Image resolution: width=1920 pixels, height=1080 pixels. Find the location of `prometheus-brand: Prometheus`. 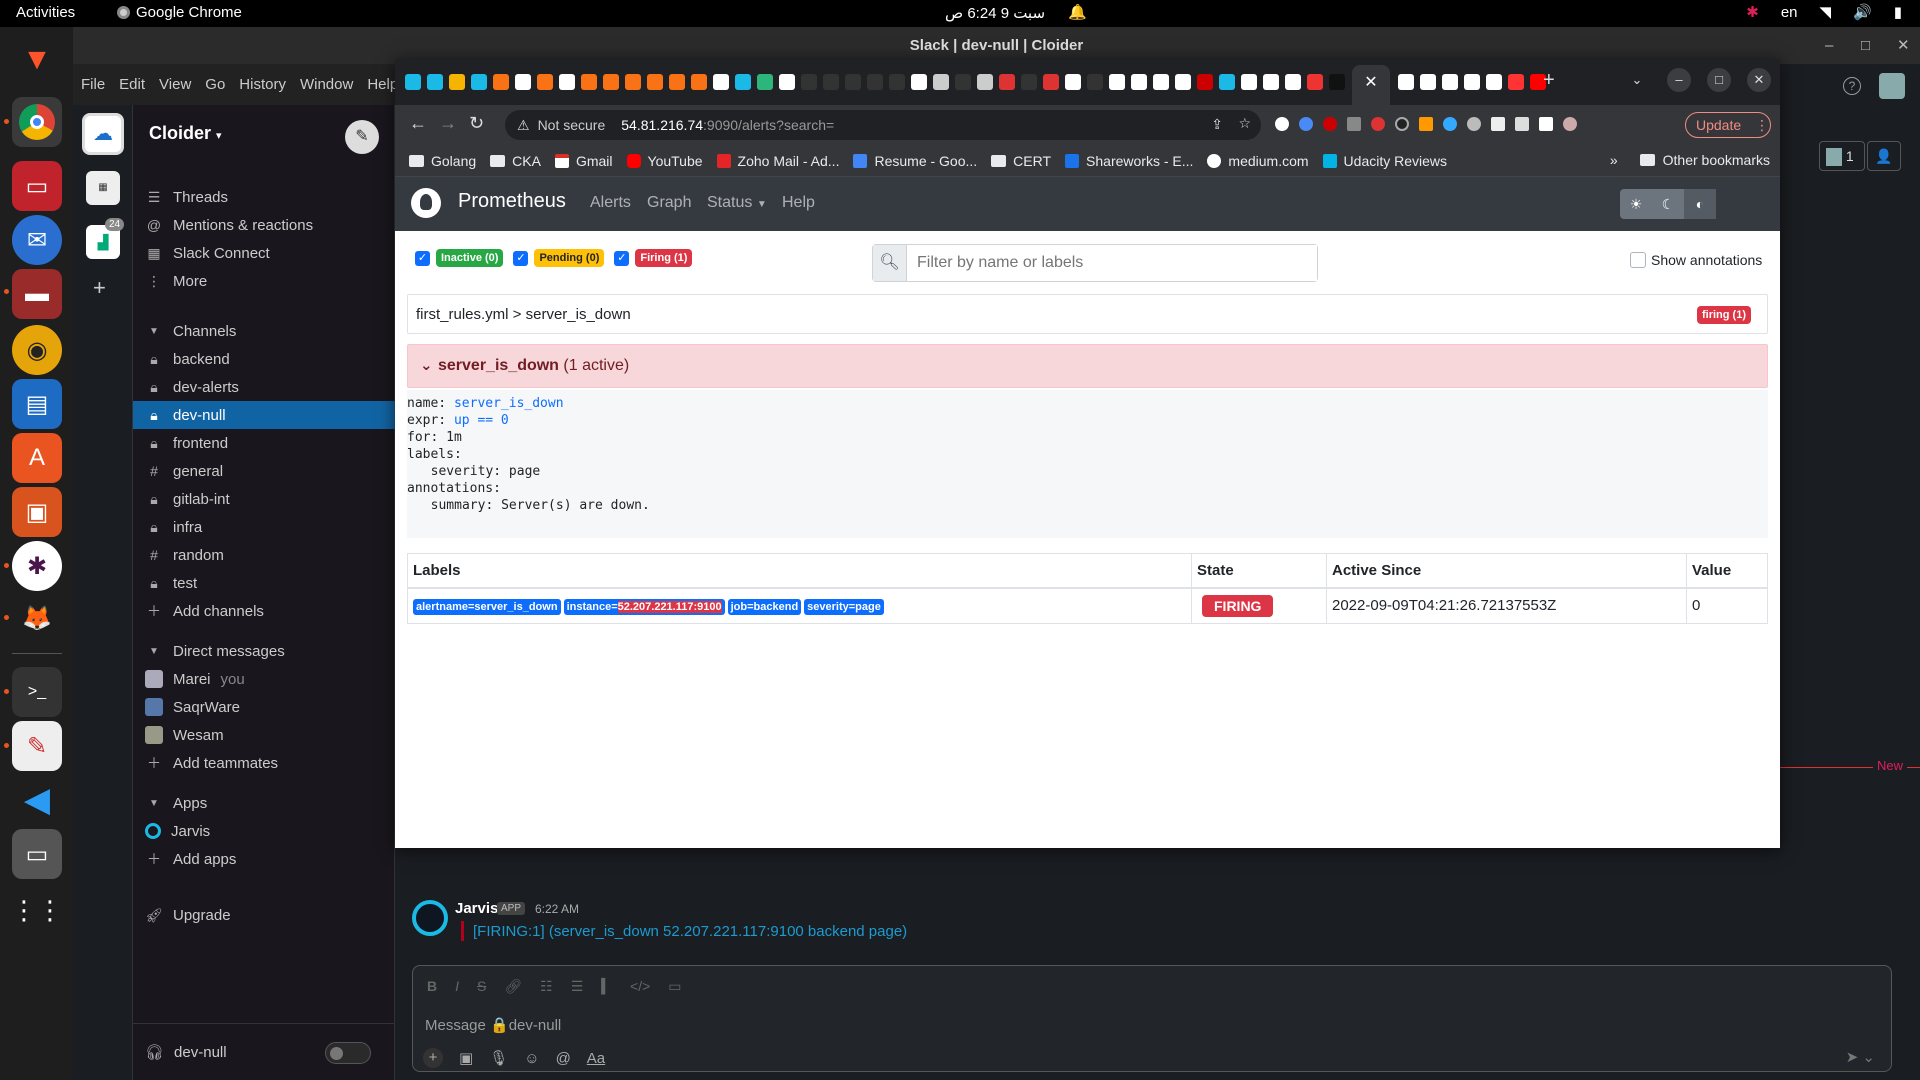

prometheus-brand: Prometheus is located at coordinates (512, 201).